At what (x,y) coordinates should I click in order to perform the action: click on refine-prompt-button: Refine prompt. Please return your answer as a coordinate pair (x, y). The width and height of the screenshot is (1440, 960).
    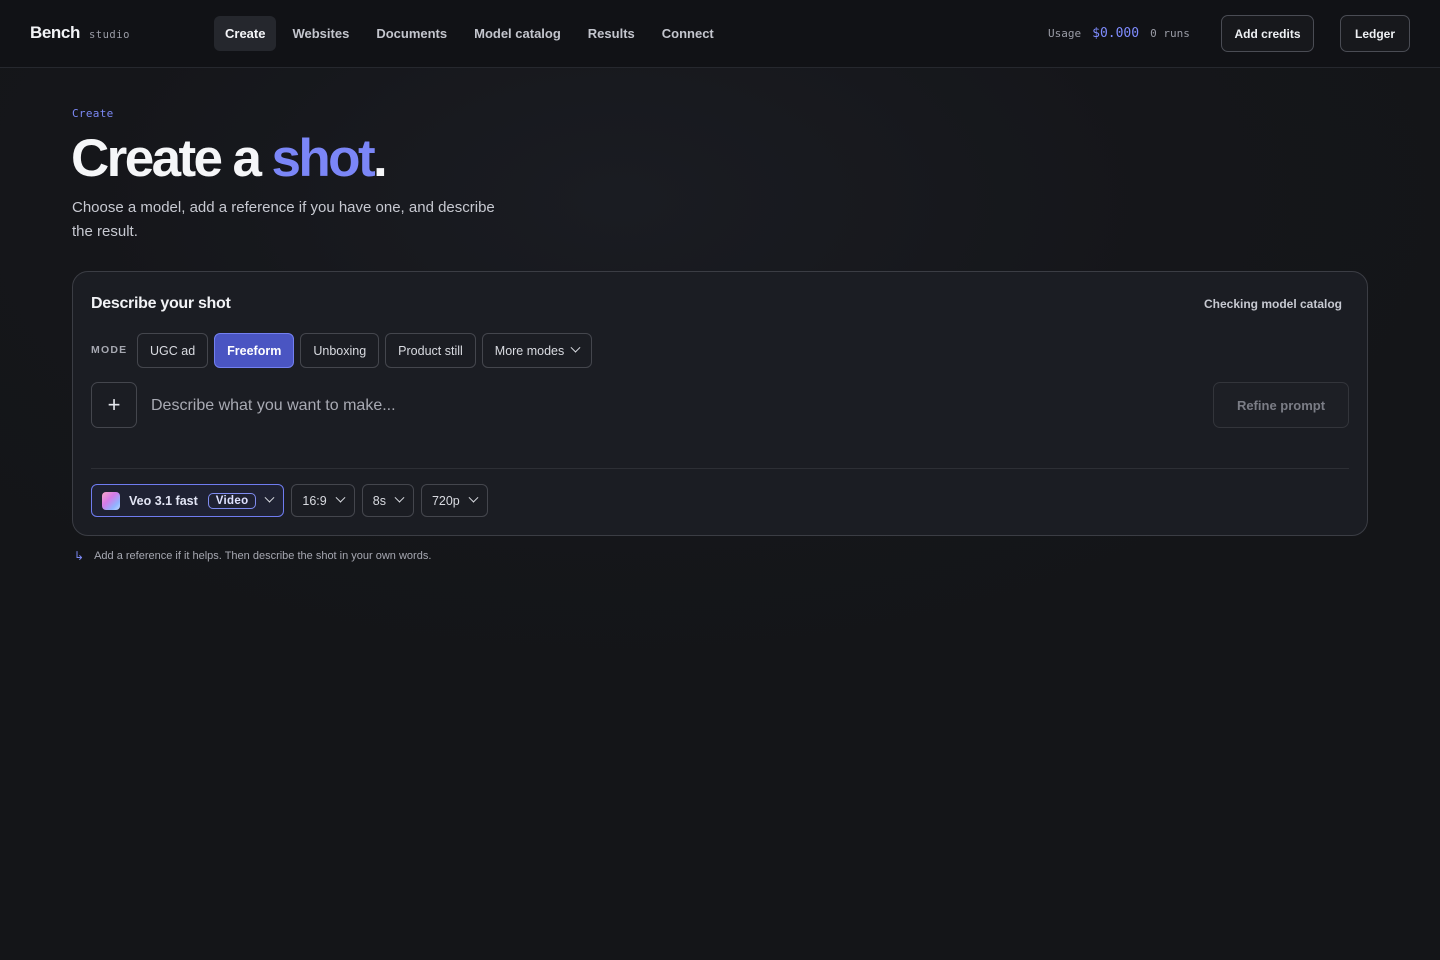
    Looking at the image, I should click on (1281, 405).